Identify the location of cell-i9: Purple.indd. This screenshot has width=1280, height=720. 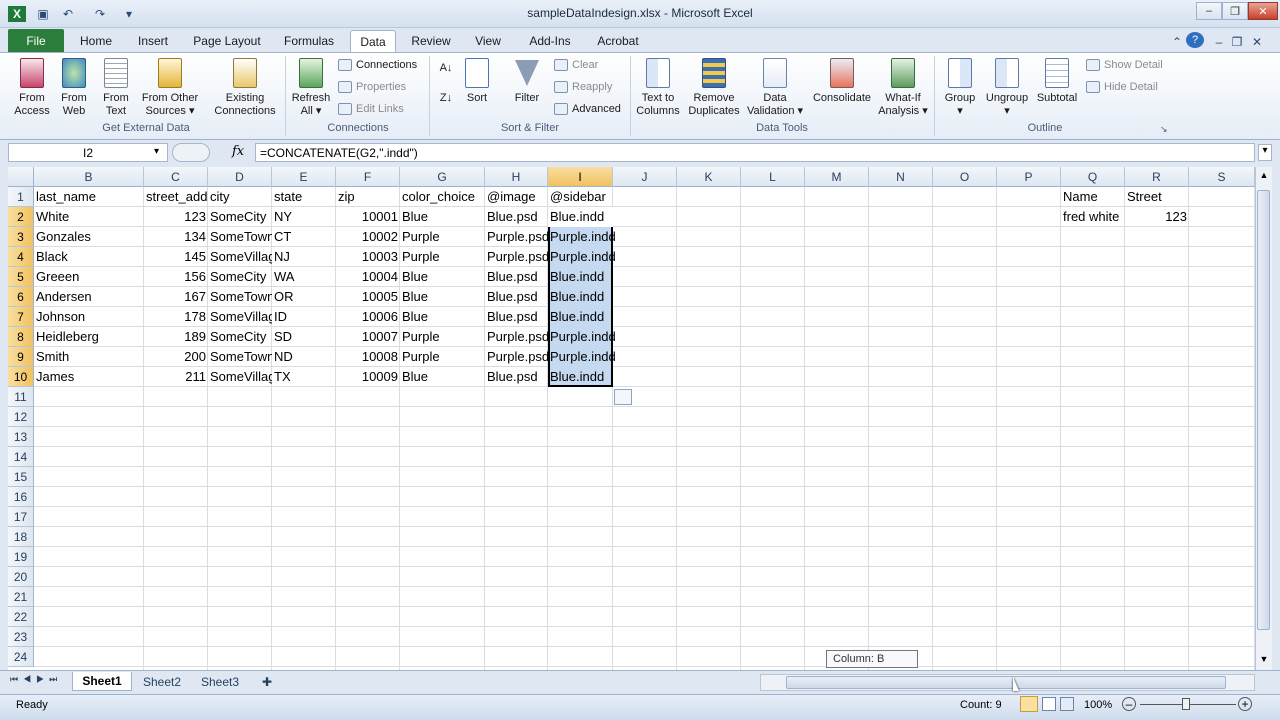
(588, 357).